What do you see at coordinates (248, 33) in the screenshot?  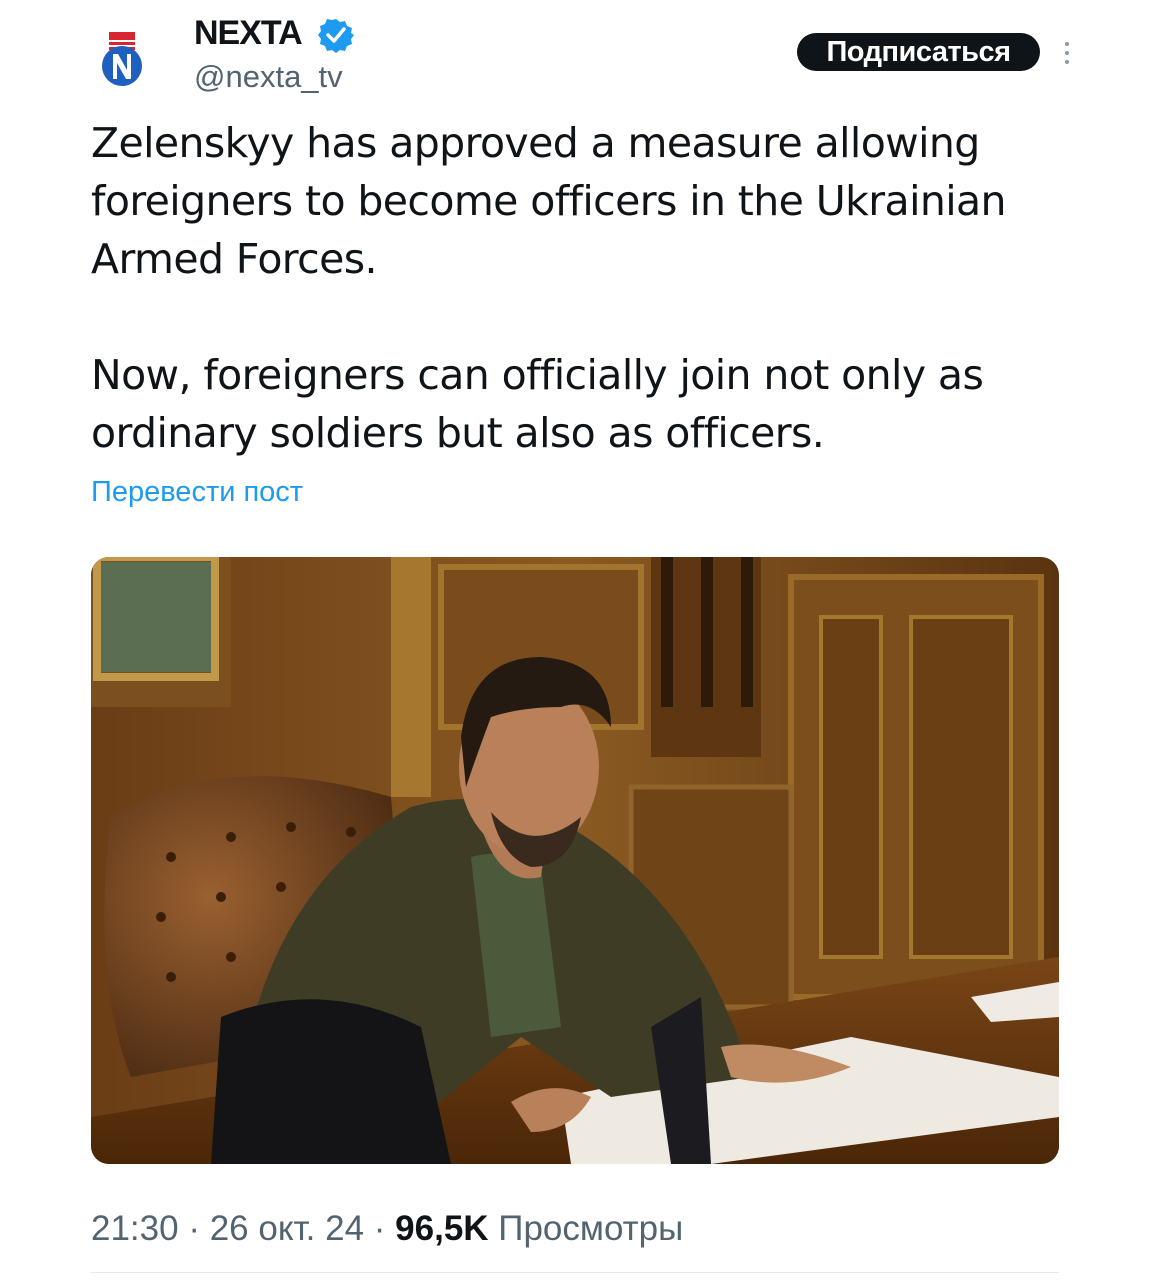 I see `author-name: NEXTA` at bounding box center [248, 33].